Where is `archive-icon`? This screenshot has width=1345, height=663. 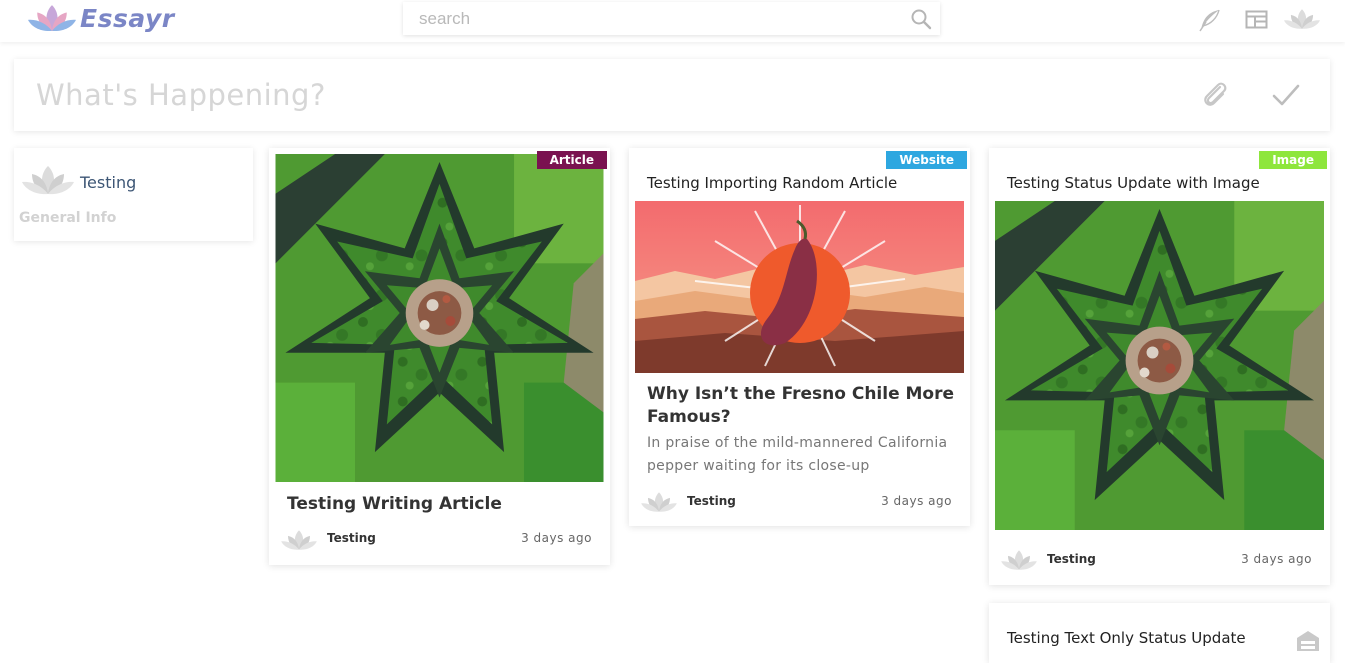
archive-icon is located at coordinates (1308, 640).